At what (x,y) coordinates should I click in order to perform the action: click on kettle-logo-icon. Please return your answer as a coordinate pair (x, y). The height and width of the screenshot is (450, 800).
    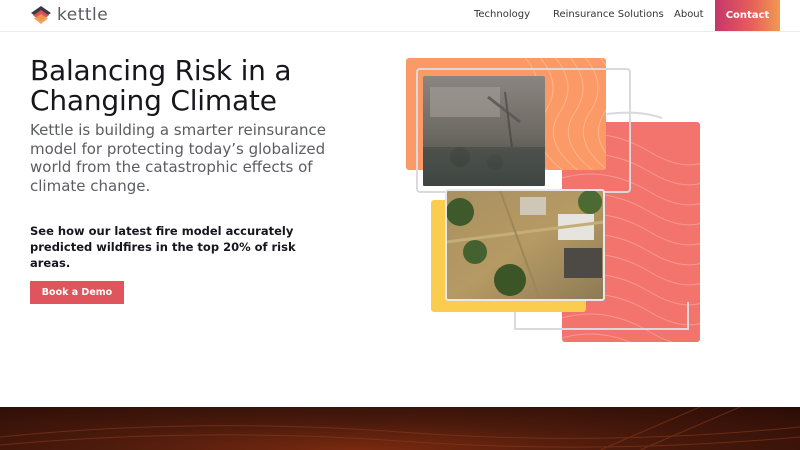
    Looking at the image, I should click on (41, 15).